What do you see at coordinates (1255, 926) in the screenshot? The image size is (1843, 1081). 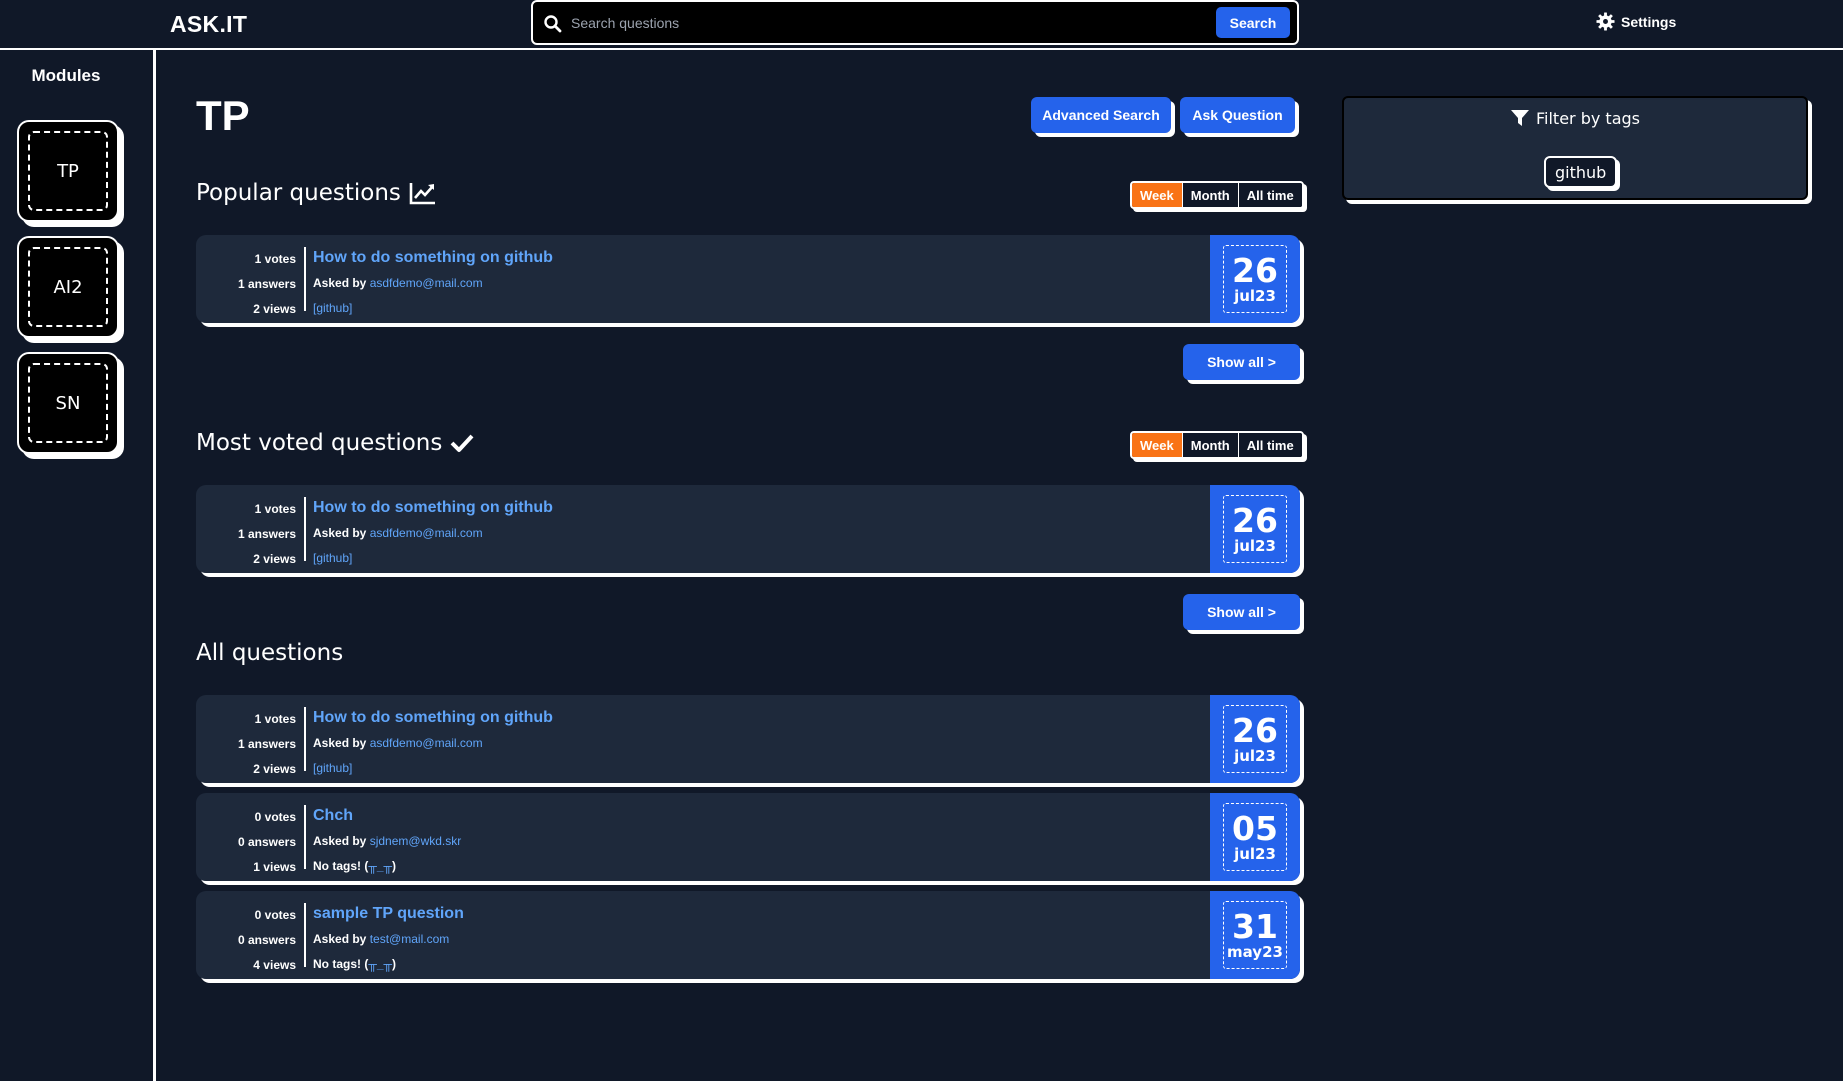 I see `date-day: 31` at bounding box center [1255, 926].